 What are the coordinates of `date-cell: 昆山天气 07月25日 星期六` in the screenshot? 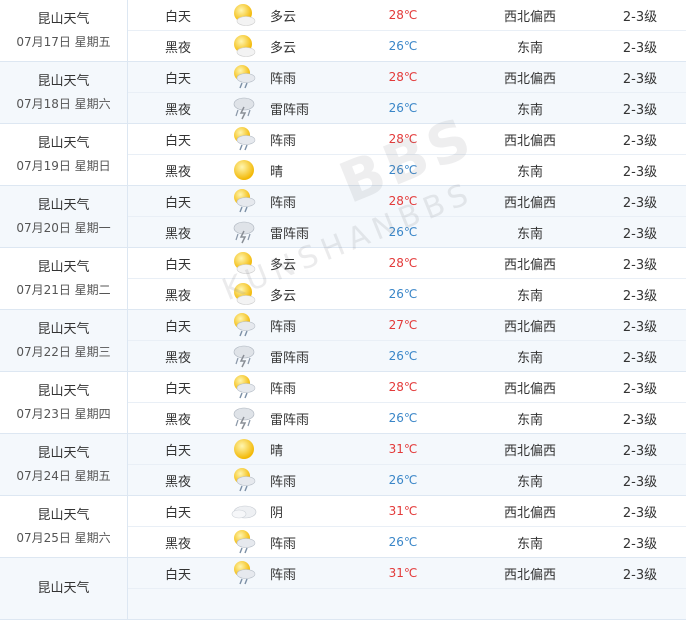 It's located at (64, 526).